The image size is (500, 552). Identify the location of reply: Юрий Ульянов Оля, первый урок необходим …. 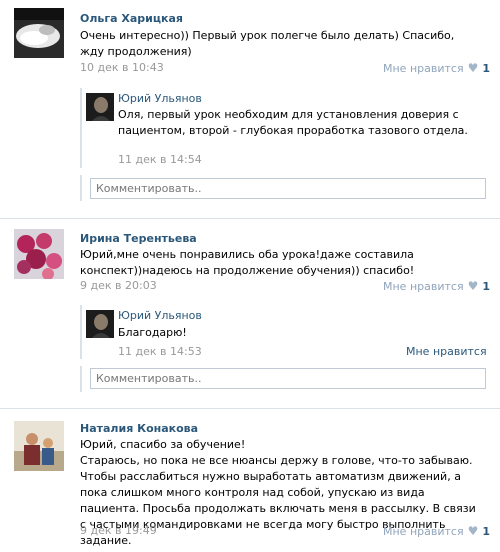
(286, 128).